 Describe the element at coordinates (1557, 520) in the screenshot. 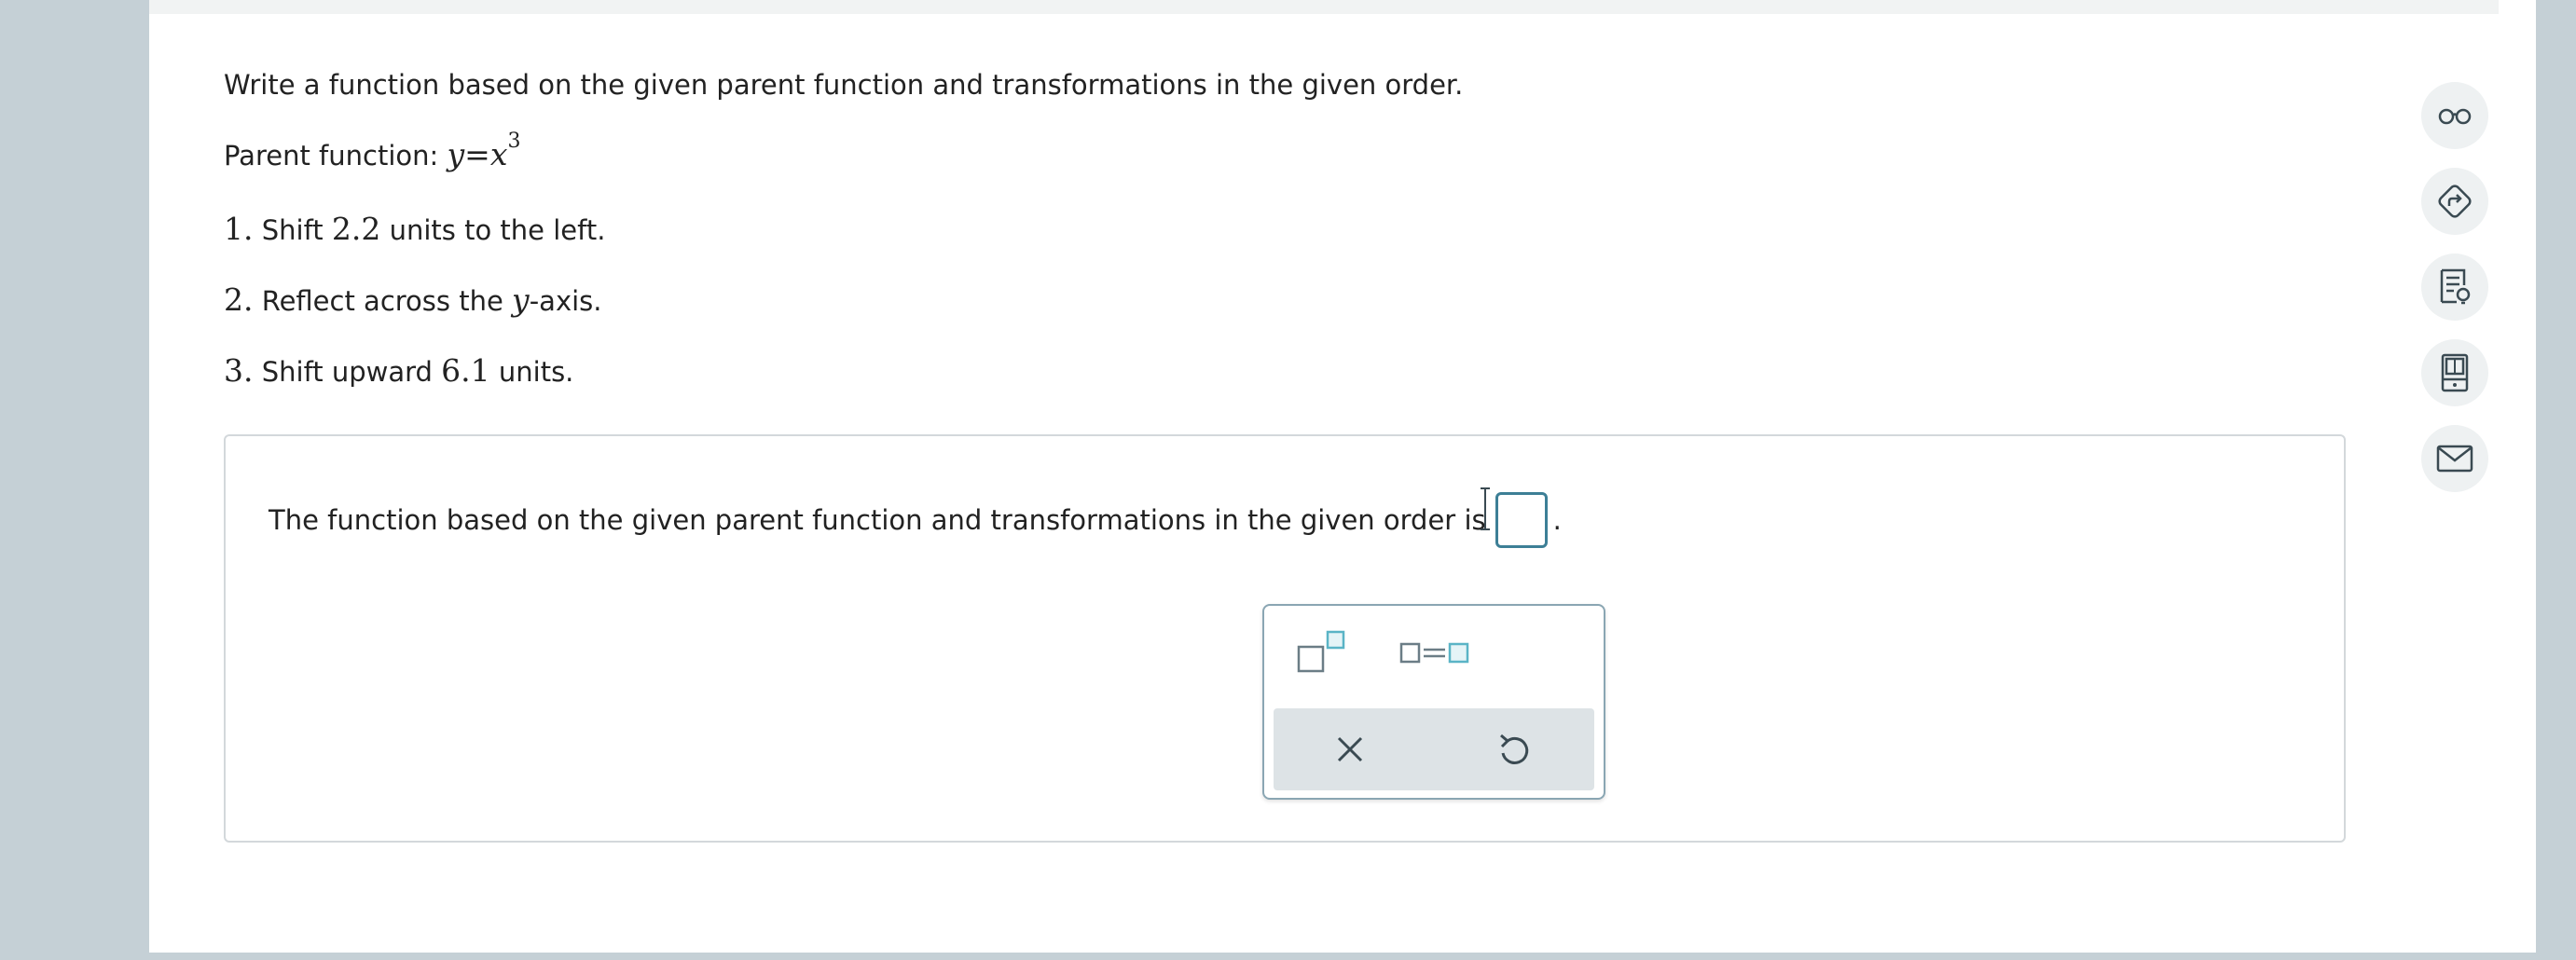

I see `answer-period: .` at that location.